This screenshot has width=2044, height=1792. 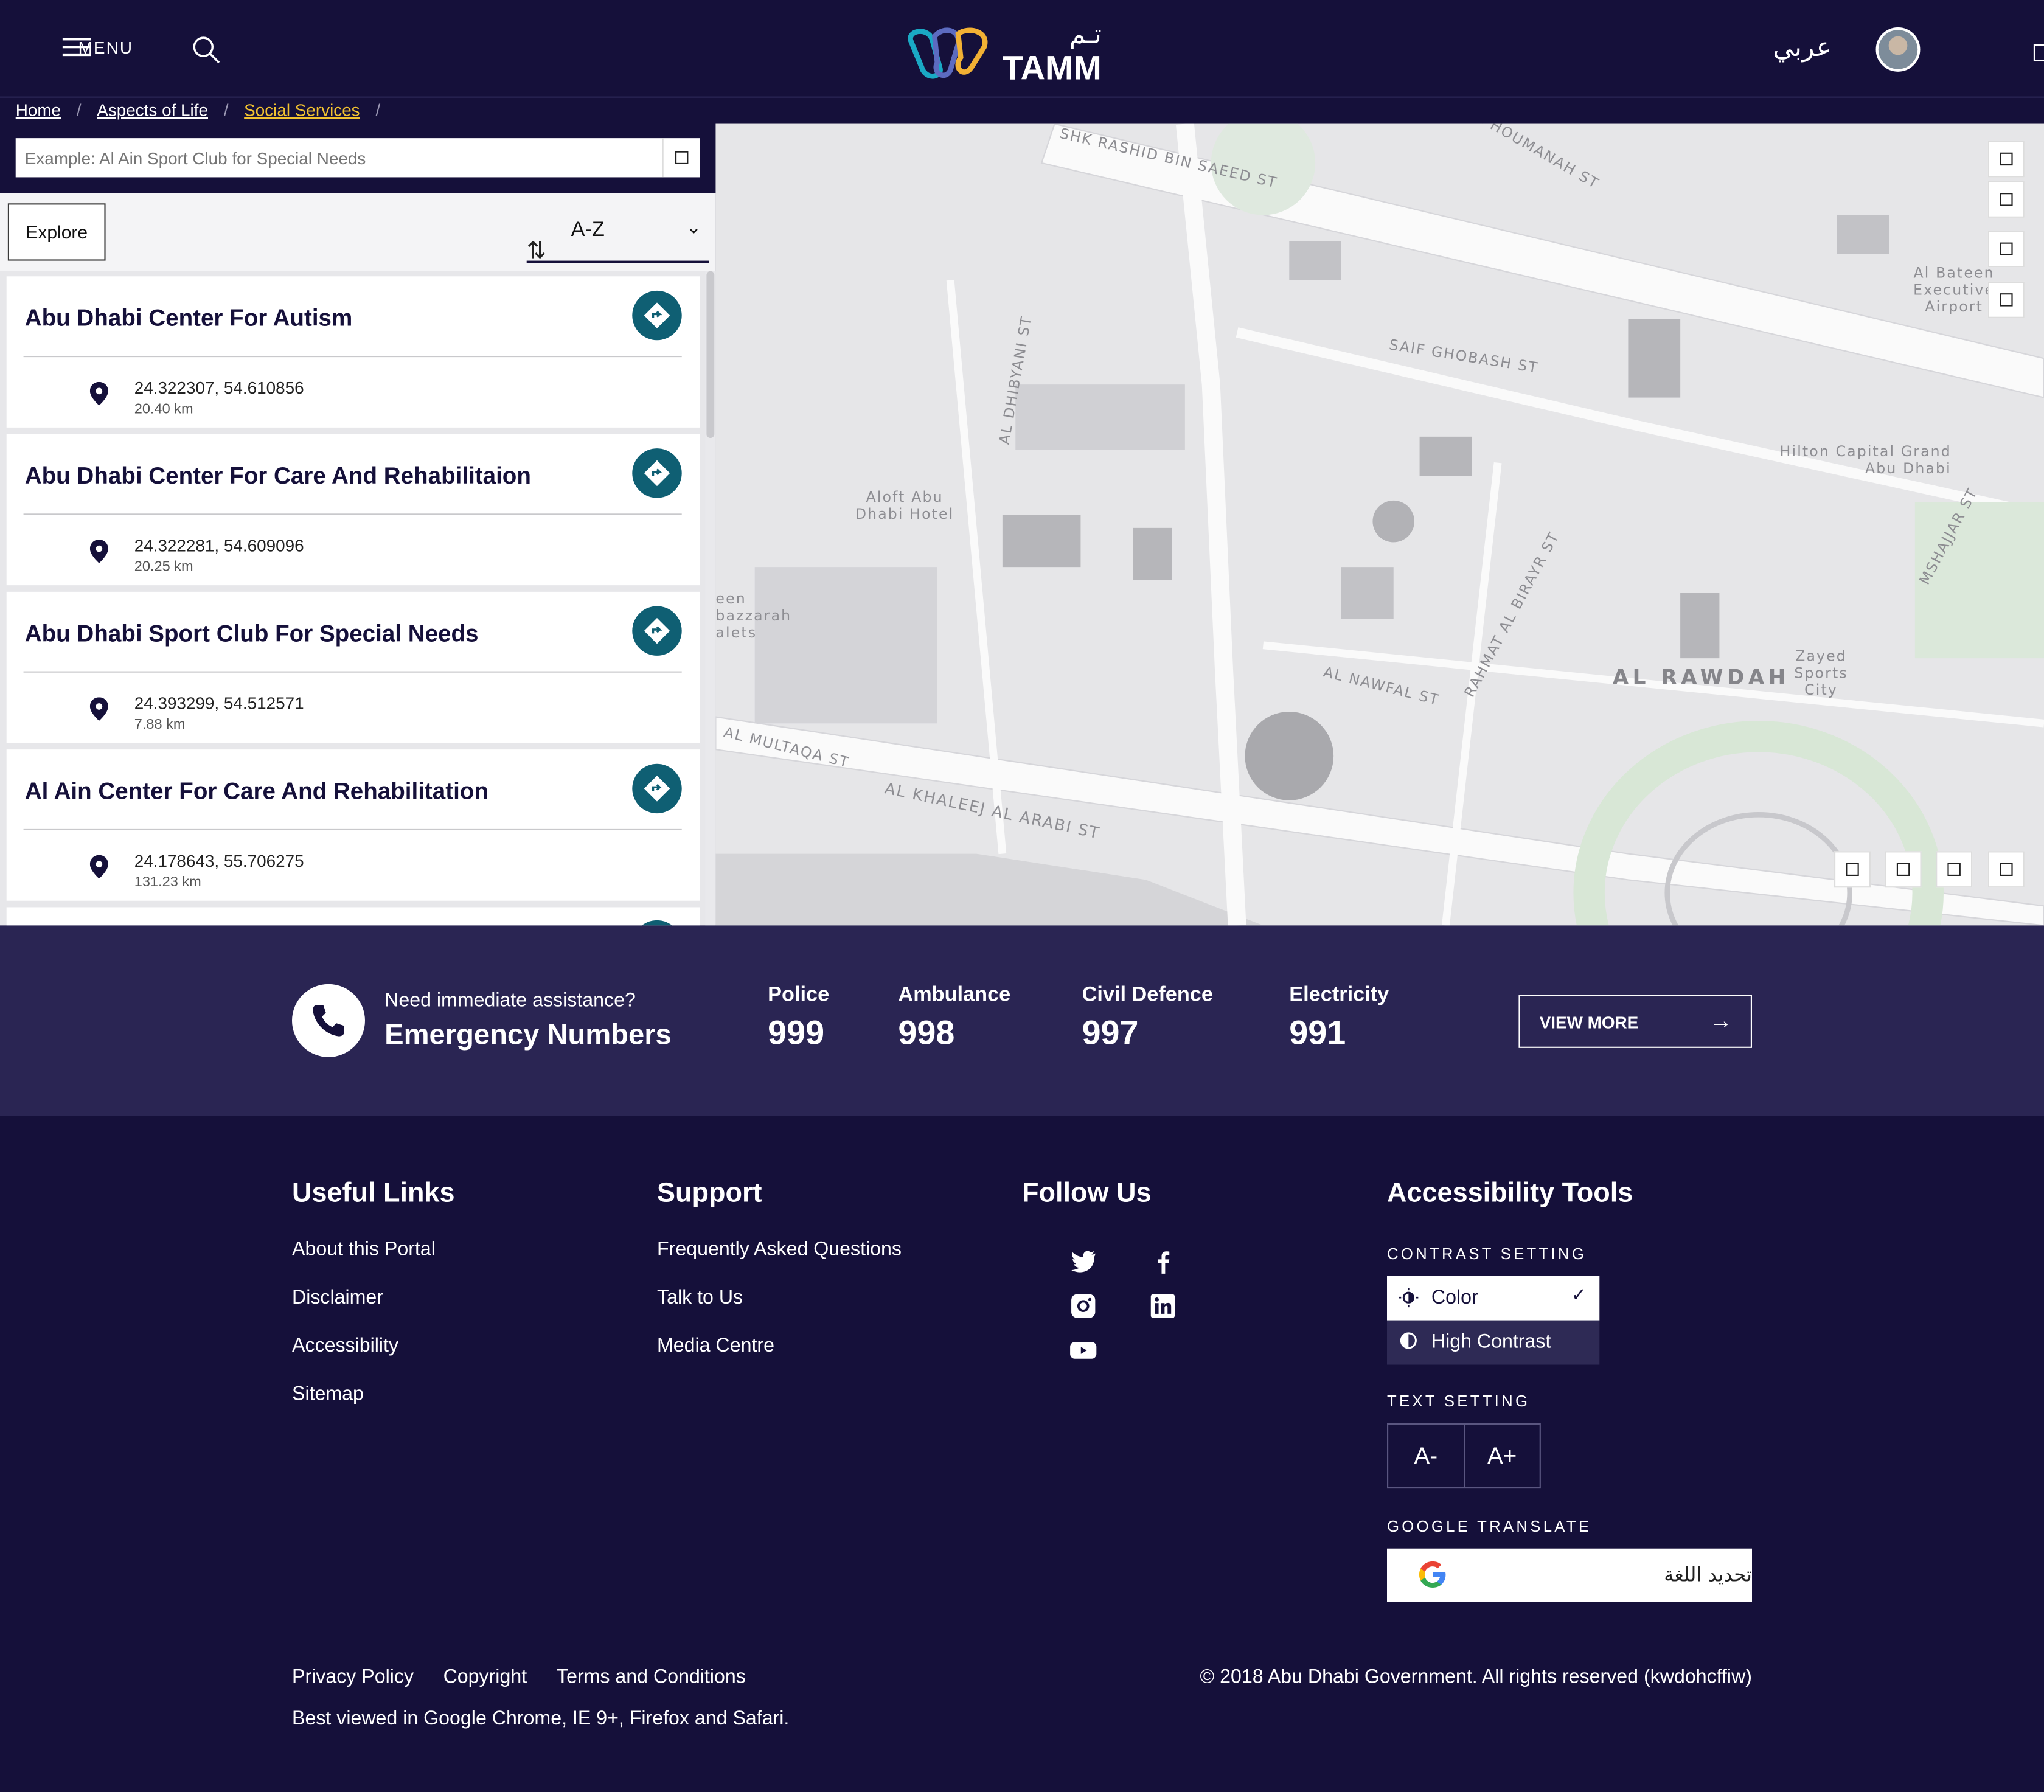 I want to click on view-more-button: VIEW MORE →, so click(x=1635, y=1021).